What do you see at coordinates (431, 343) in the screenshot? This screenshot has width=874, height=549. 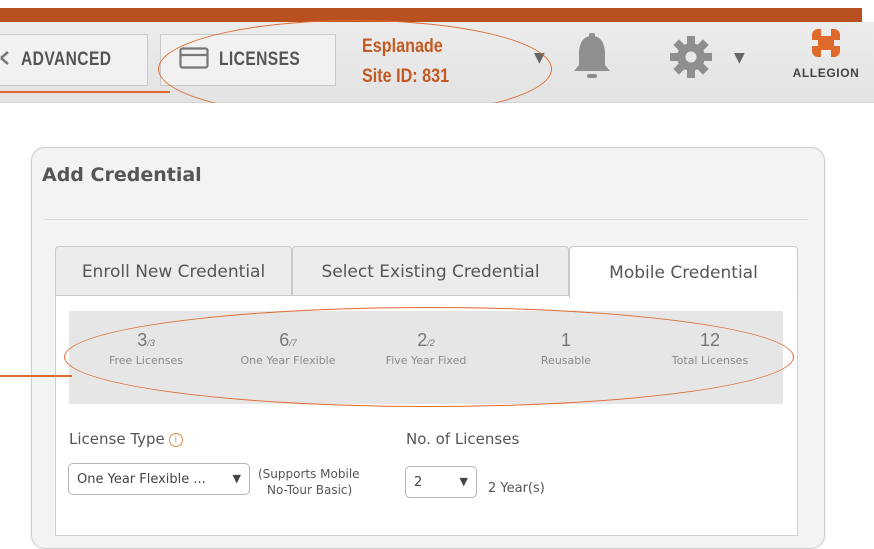 I see `stat-of: /2` at bounding box center [431, 343].